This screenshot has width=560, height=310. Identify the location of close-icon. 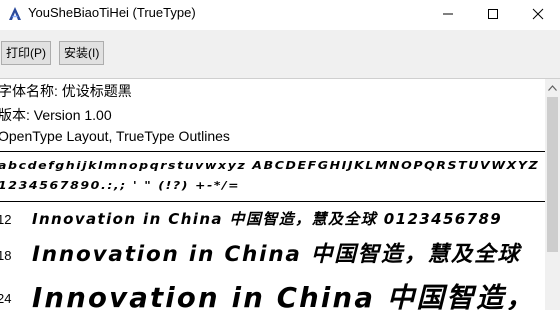
(538, 13).